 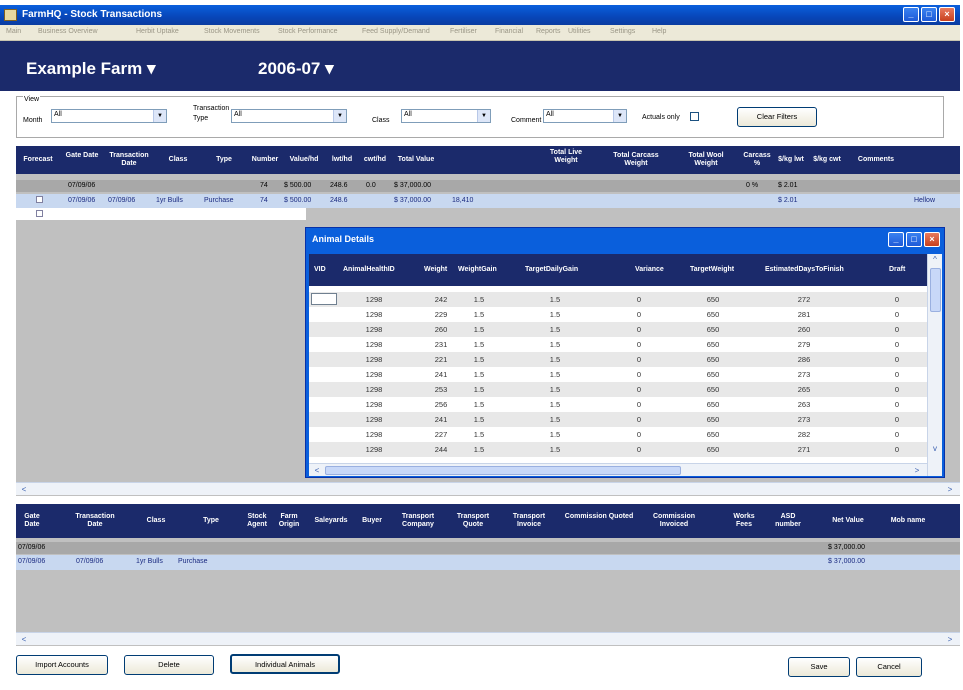 What do you see at coordinates (618, 434) in the screenshot?
I see `animal-row: 1298 227 1.5 1.5 0 650 282 0` at bounding box center [618, 434].